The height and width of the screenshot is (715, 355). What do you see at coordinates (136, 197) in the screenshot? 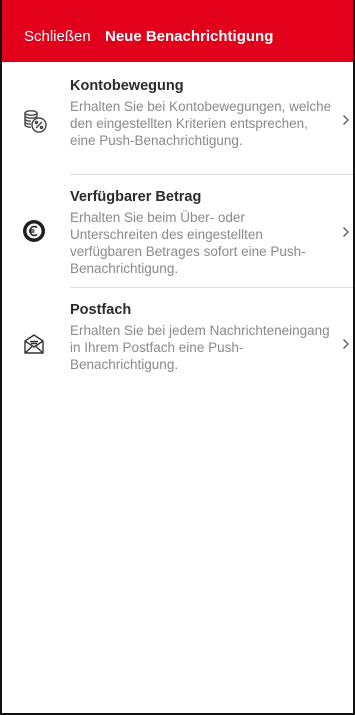
I see `item-title: Verfügbarer Betrag` at bounding box center [136, 197].